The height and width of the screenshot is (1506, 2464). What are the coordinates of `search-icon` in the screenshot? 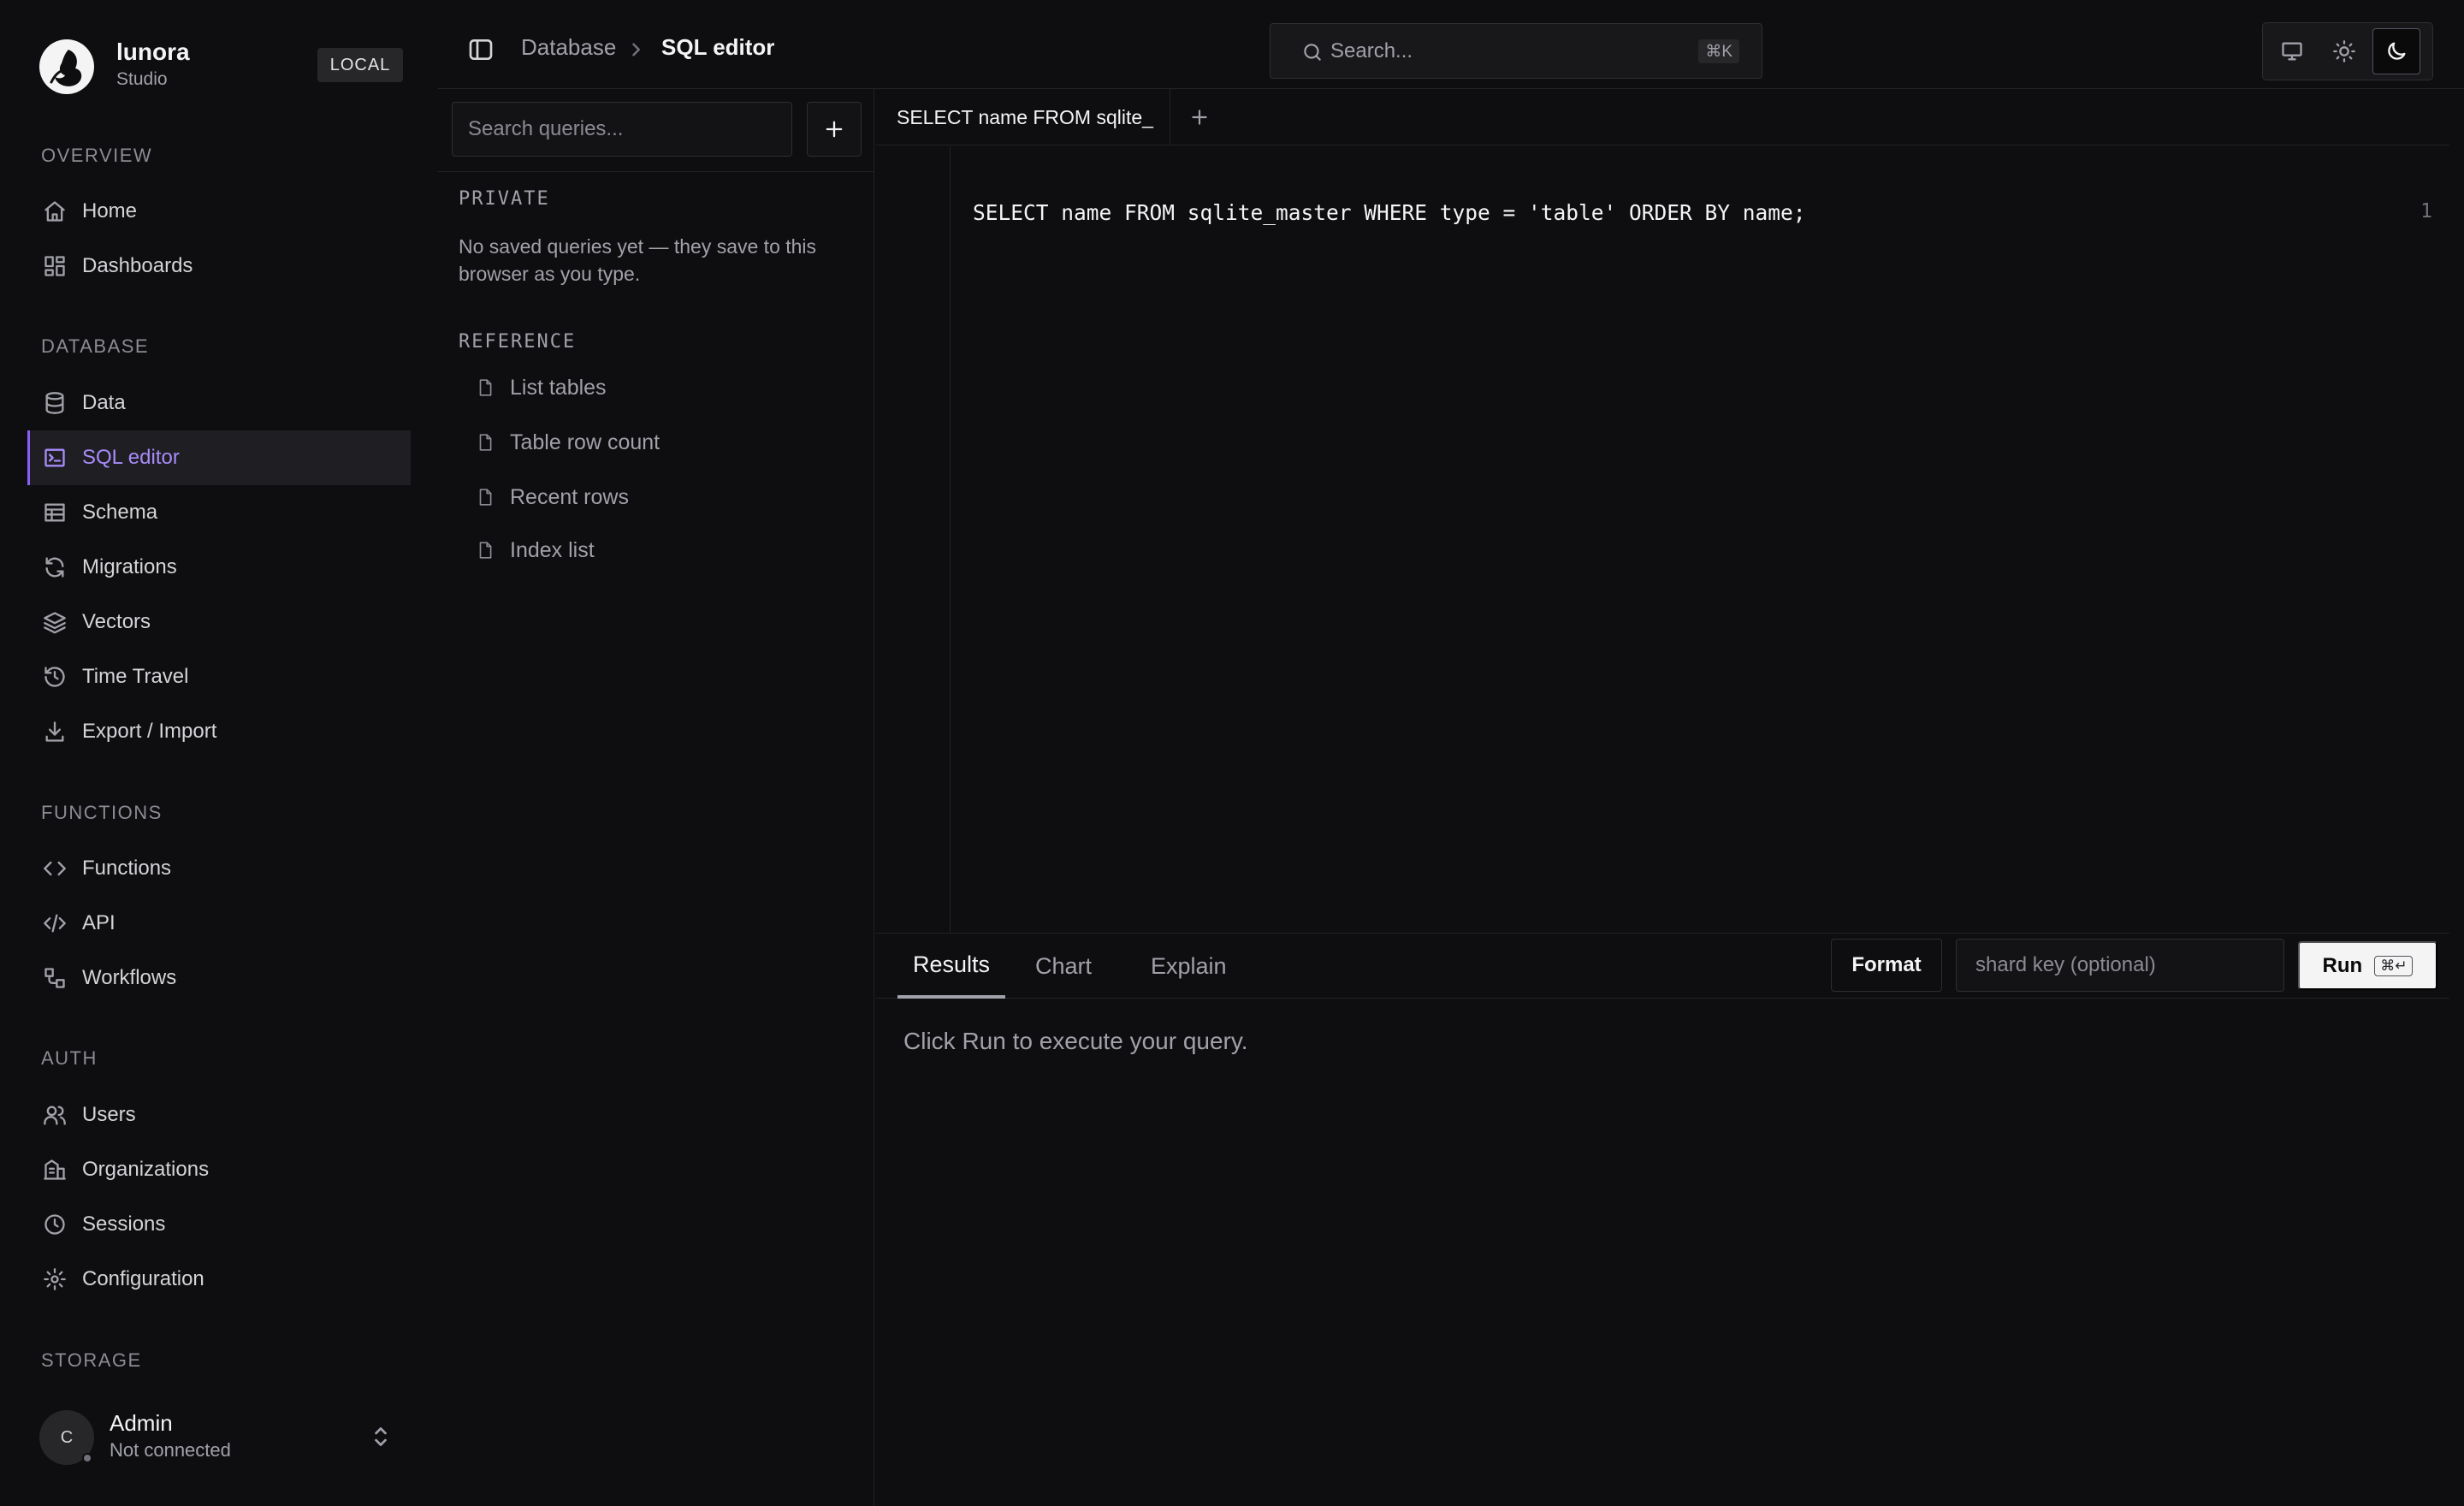 It's located at (1312, 52).